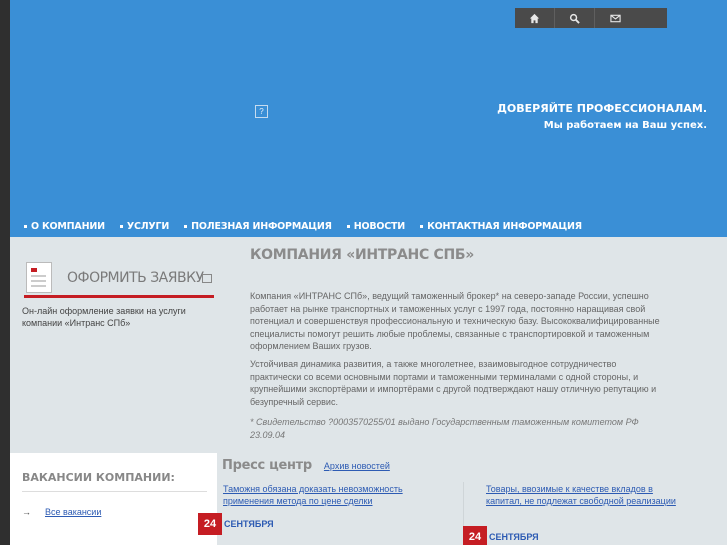 The image size is (727, 545). I want to click on news-archive-link: Архив новостей, so click(357, 466).